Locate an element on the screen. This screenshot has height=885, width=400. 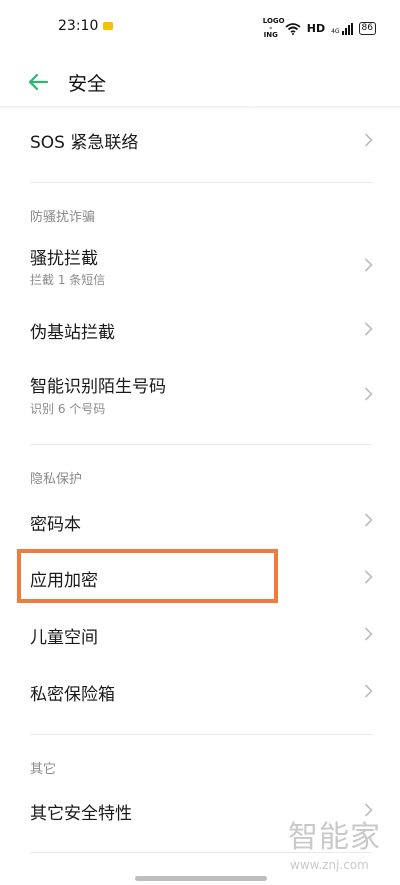
private-safe-item: 私密保险箱 is located at coordinates (200, 691).